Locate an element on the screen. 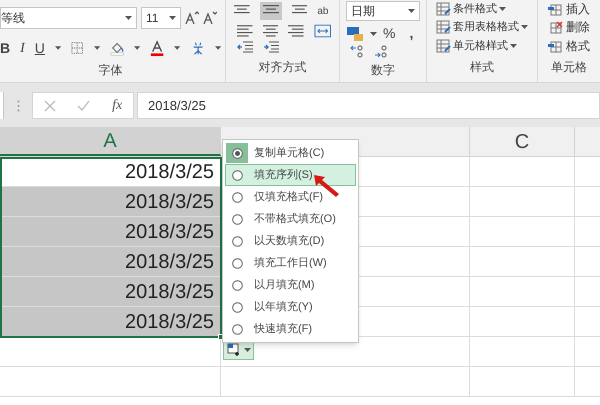 The image size is (600, 405). align-right-icon is located at coordinates (296, 30).